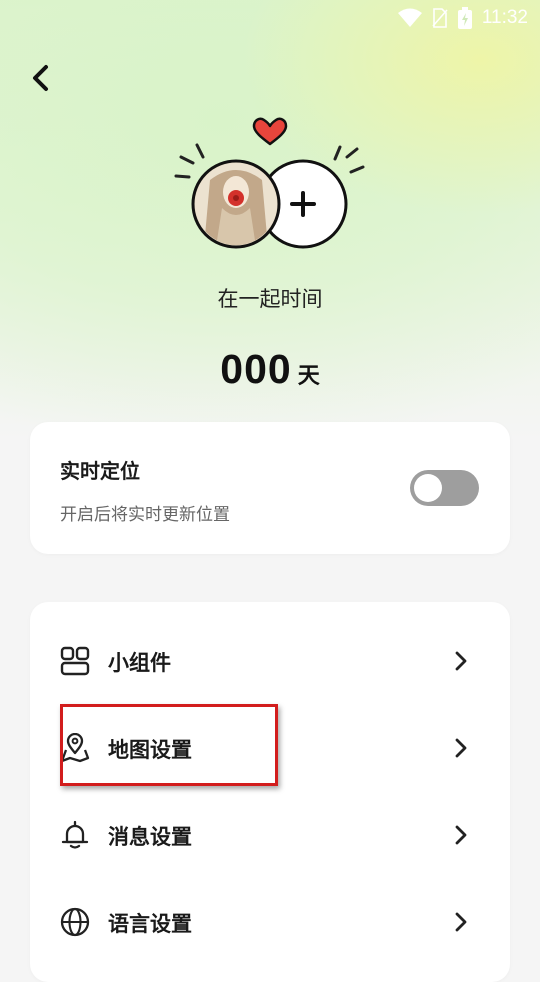 The width and height of the screenshot is (540, 982). I want to click on days-value: 000, so click(256, 369).